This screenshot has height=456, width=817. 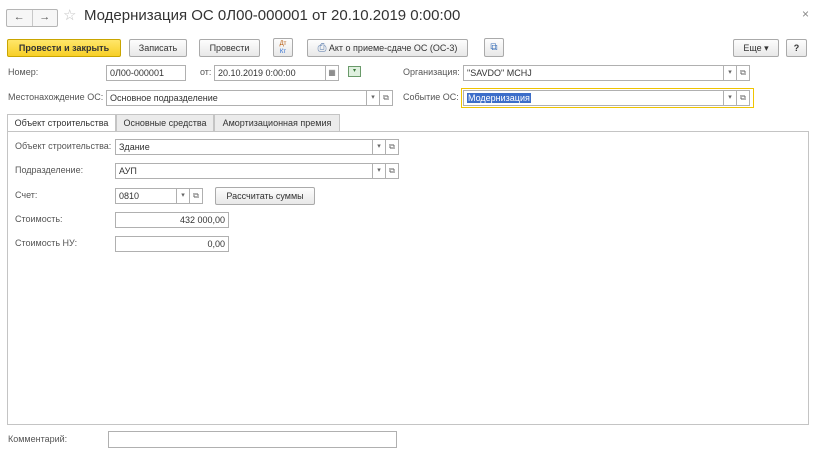 What do you see at coordinates (19, 18) in the screenshot?
I see `back-icon: ←` at bounding box center [19, 18].